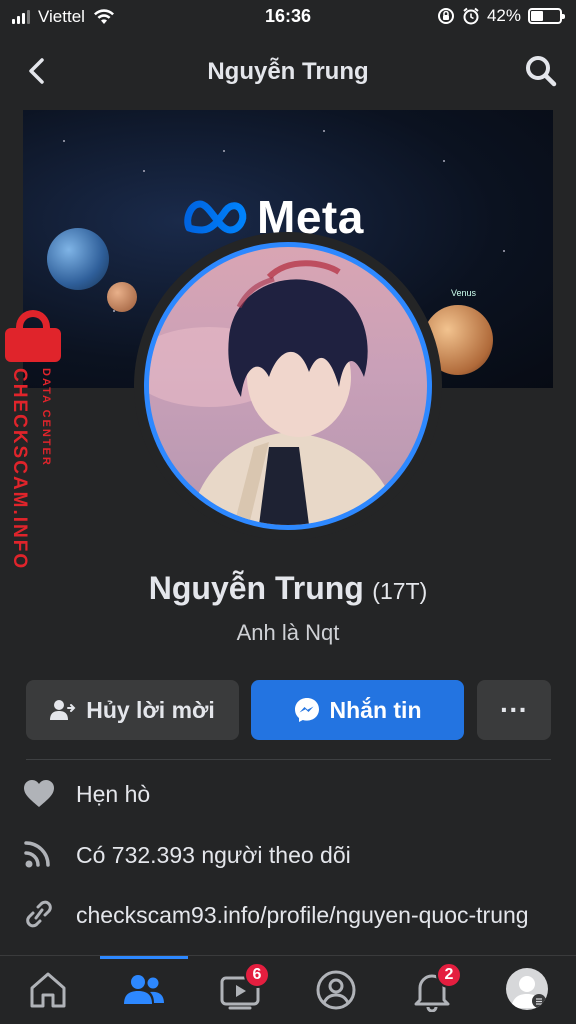 Image resolution: width=576 pixels, height=1024 pixels. Describe the element at coordinates (33, 345) in the screenshot. I see `lock-body` at that location.